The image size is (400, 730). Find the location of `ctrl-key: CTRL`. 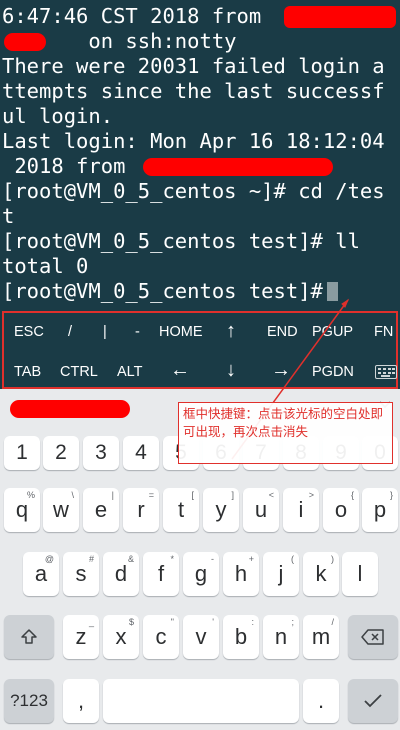

ctrl-key: CTRL is located at coordinates (79, 372).